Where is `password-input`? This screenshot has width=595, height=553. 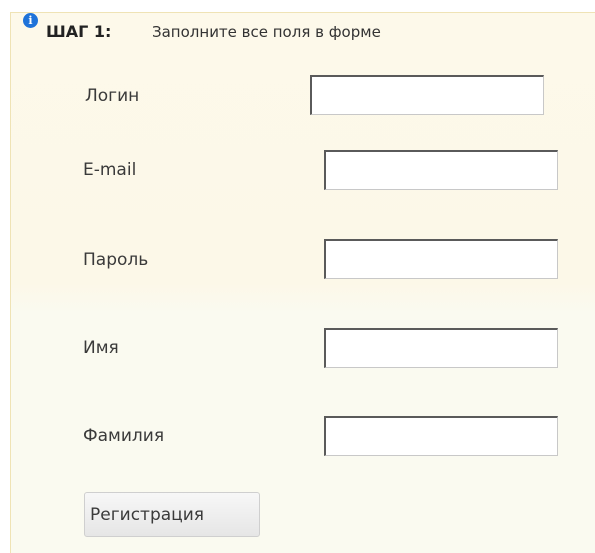
password-input is located at coordinates (441, 259).